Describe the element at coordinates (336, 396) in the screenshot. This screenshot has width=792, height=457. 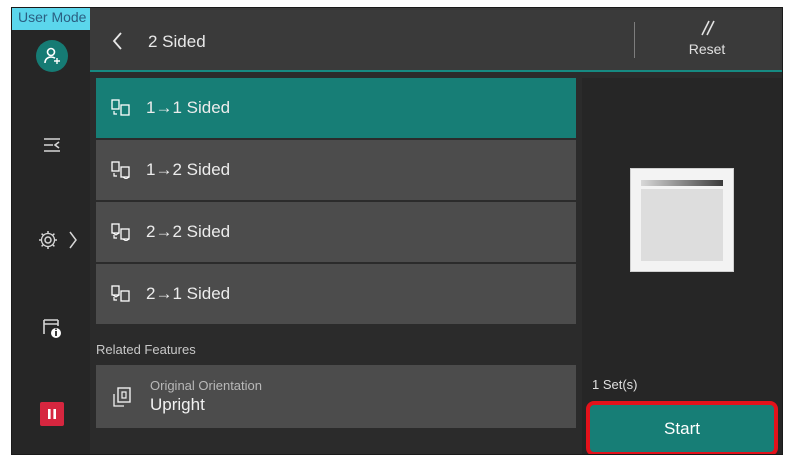
I see `original-orientation-item: Original Orientation Upright` at that location.